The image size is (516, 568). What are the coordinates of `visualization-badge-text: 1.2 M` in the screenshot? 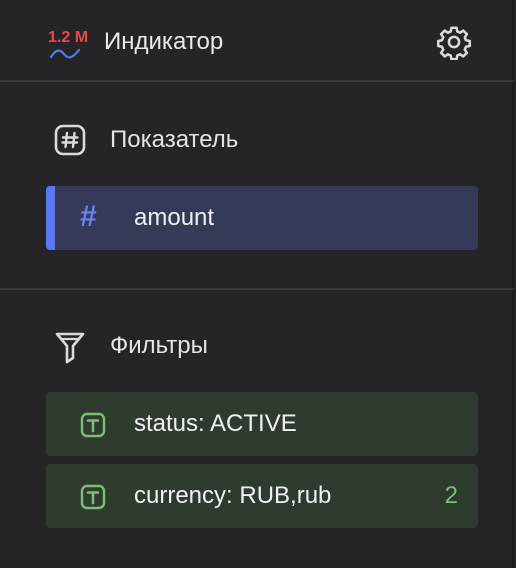 It's located at (68, 37).